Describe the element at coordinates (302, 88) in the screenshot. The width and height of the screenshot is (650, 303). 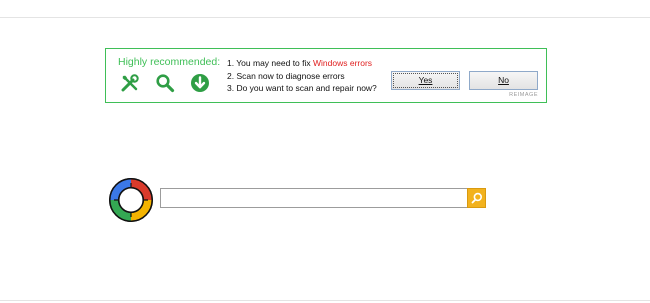
I see `banner-line-3: 3. Do you want to scan and repair now?` at that location.